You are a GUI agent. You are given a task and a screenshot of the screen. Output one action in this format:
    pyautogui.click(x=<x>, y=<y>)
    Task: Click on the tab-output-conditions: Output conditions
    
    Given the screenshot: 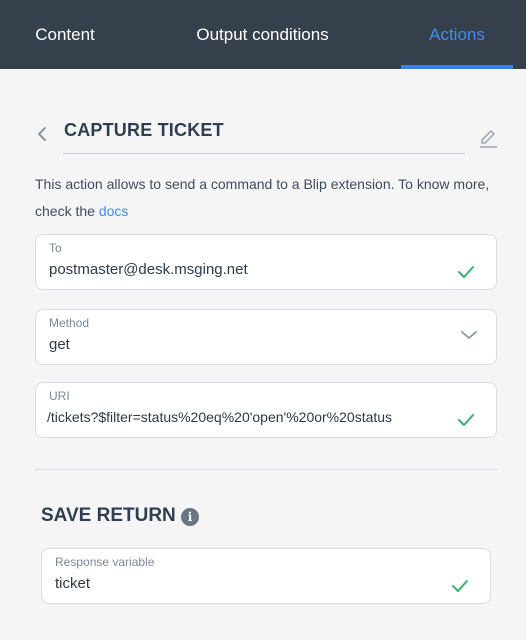 What is the action you would take?
    pyautogui.click(x=262, y=34)
    